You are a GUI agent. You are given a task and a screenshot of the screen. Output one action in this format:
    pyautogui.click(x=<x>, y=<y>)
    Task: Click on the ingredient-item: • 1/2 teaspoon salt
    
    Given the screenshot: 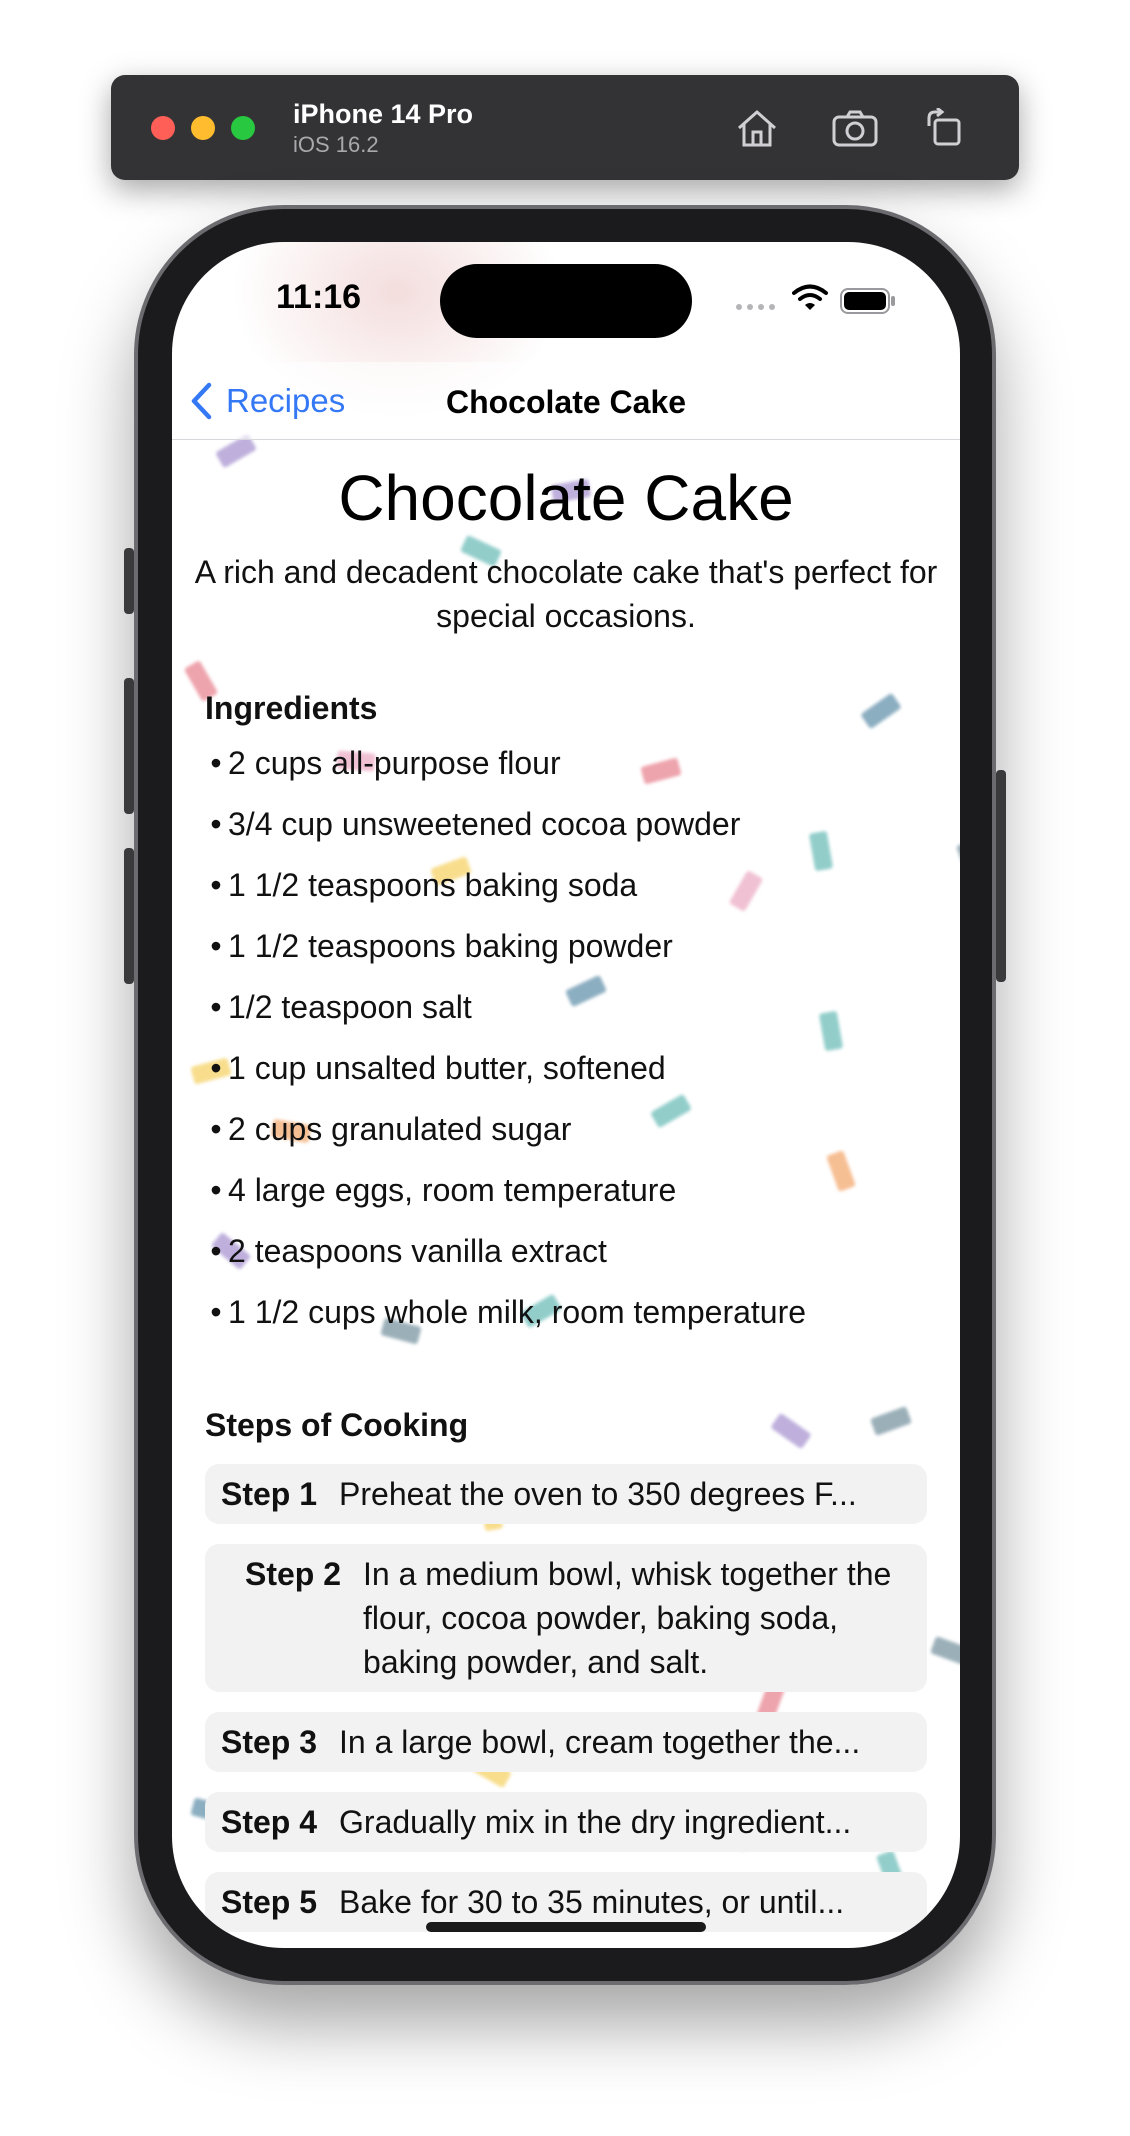 What is the action you would take?
    pyautogui.click(x=582, y=1015)
    